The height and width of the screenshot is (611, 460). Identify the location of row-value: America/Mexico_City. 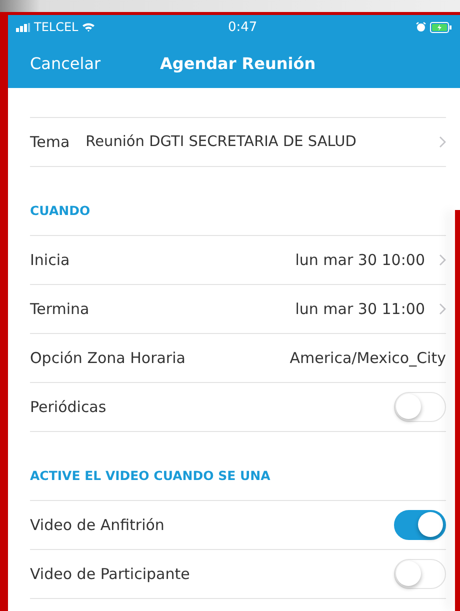
(368, 358).